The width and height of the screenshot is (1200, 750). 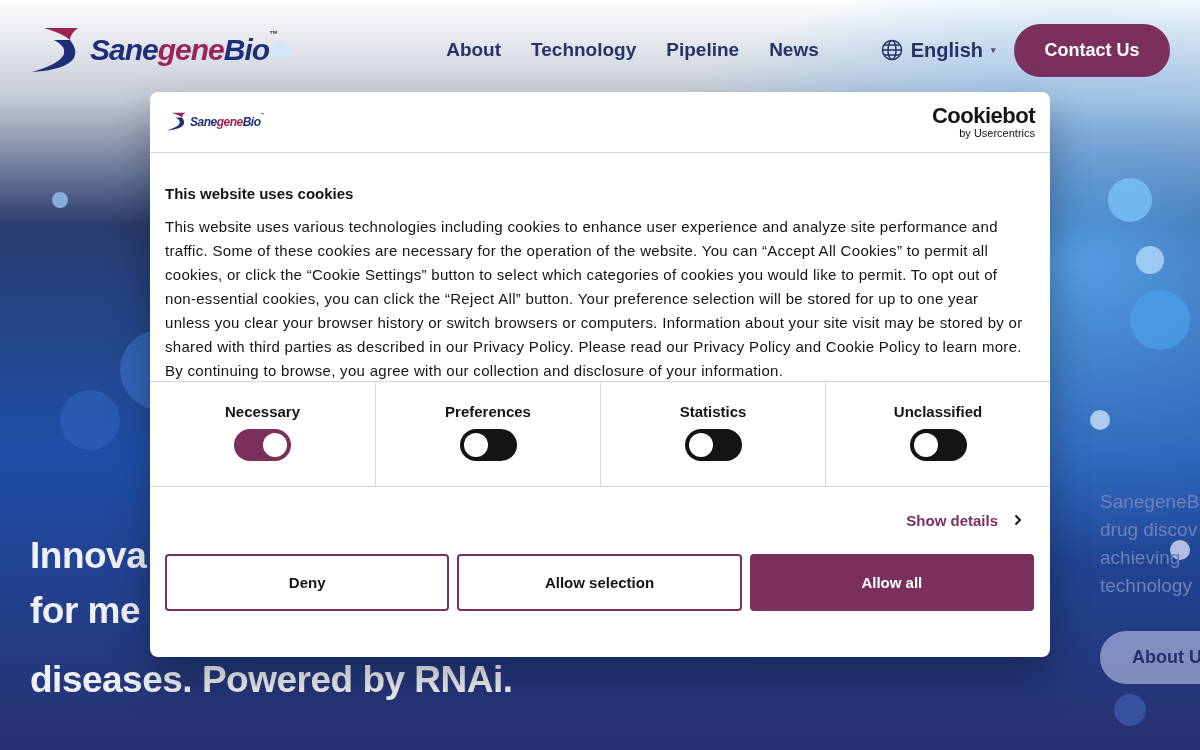 What do you see at coordinates (1141, 558) in the screenshot?
I see `hero-intro: achieving` at bounding box center [1141, 558].